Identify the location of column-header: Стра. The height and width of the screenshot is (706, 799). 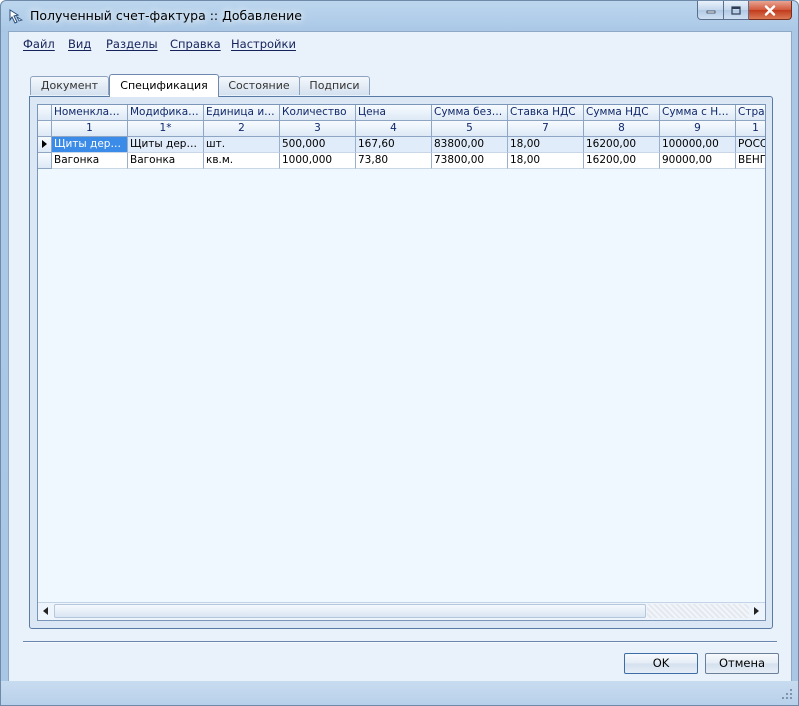
(750, 113).